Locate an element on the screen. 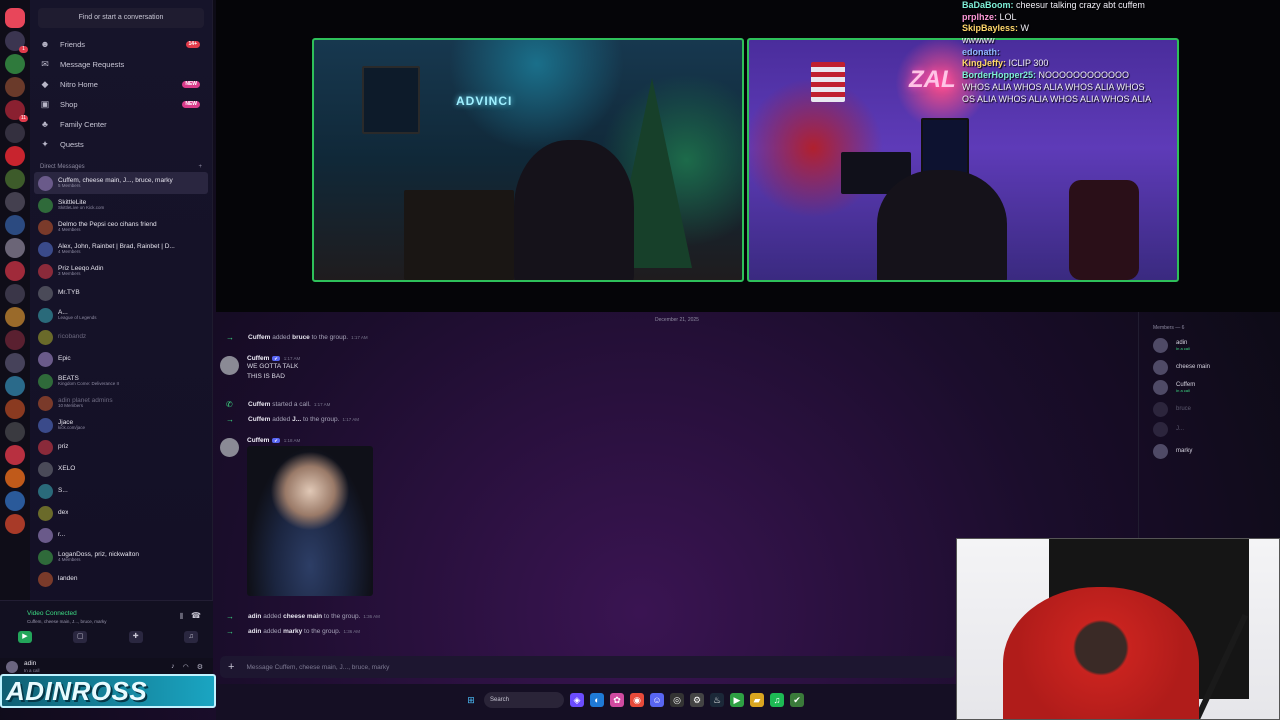 The height and width of the screenshot is (720, 1280). mentioned-user: bruce is located at coordinates (301, 337).